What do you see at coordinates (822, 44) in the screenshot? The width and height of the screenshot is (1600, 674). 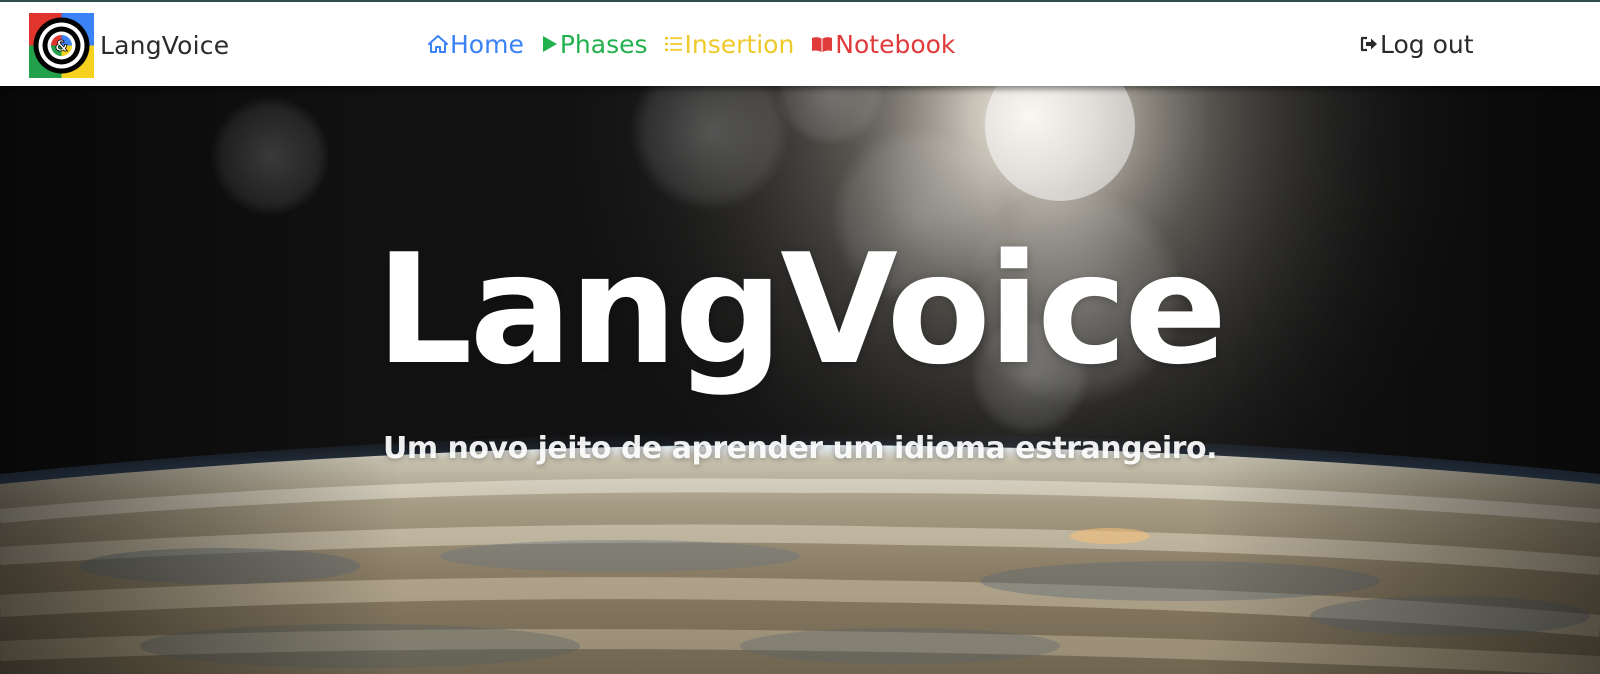 I see `open-book-icon` at bounding box center [822, 44].